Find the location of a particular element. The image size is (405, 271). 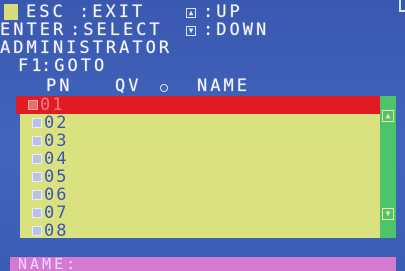

port-number: 03 is located at coordinates (56, 141).